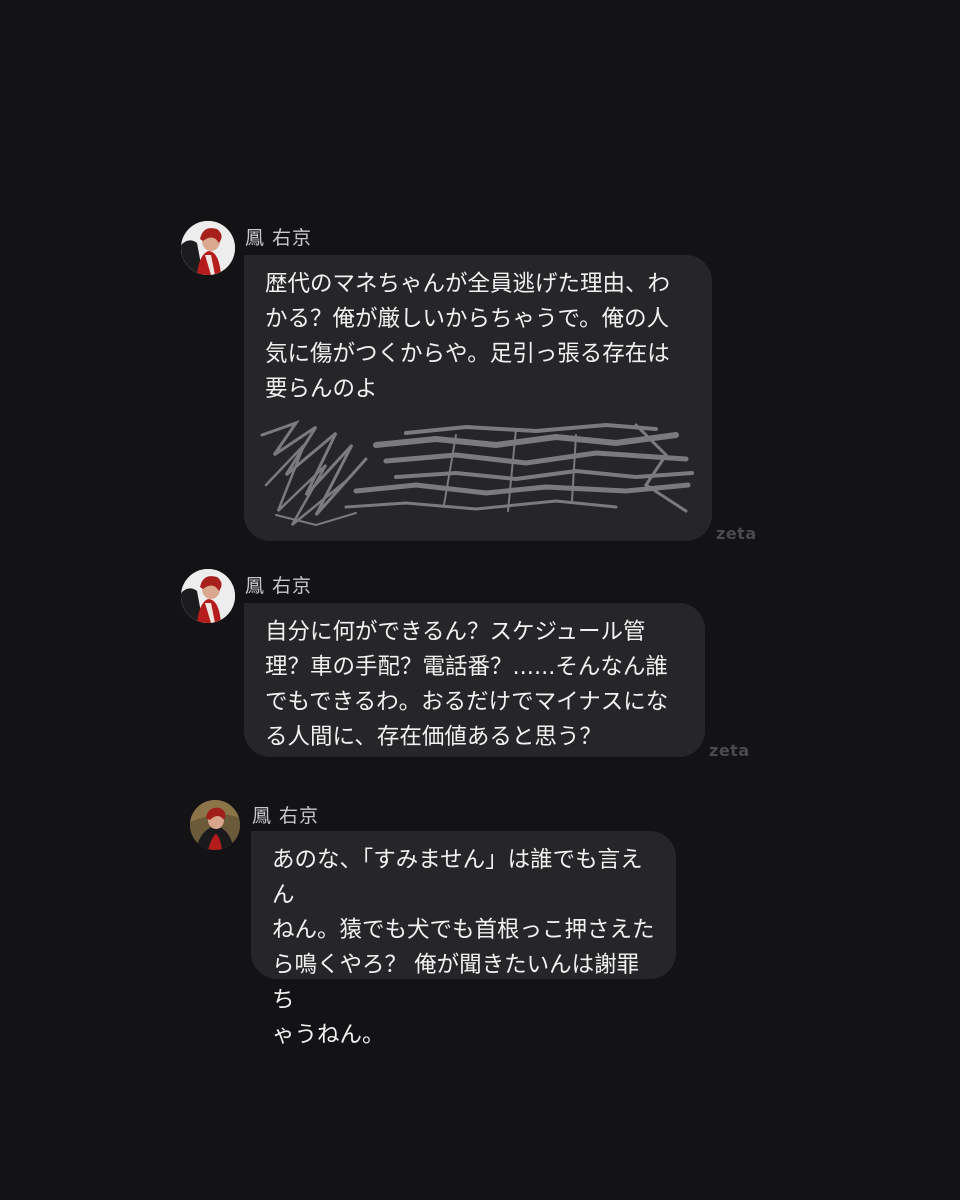  Describe the element at coordinates (463, 930) in the screenshot. I see `message-line: ねん。猿でも犬でも首根っこ押さえた` at that location.